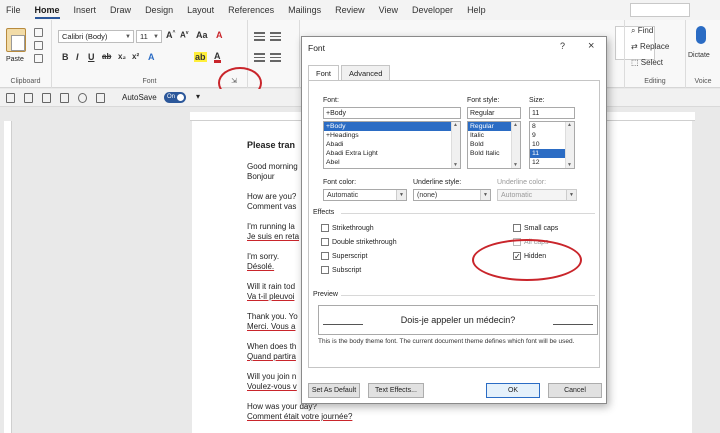 Image resolution: width=720 pixels, height=433 pixels. What do you see at coordinates (28, 98) in the screenshot?
I see `new-document-icon` at bounding box center [28, 98].